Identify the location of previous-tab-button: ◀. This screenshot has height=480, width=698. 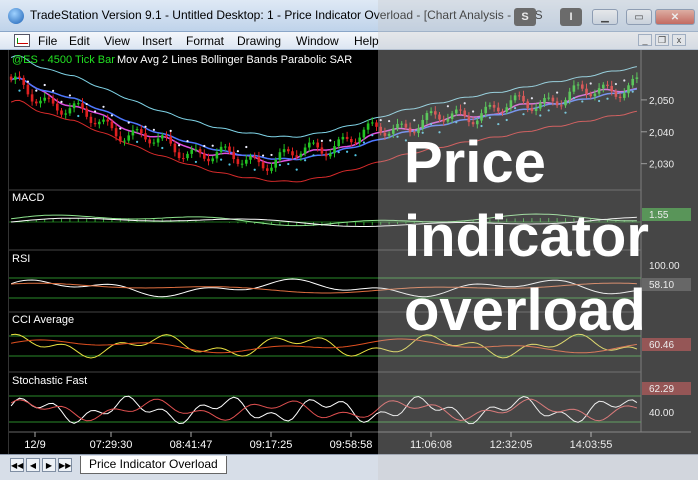
(33, 465).